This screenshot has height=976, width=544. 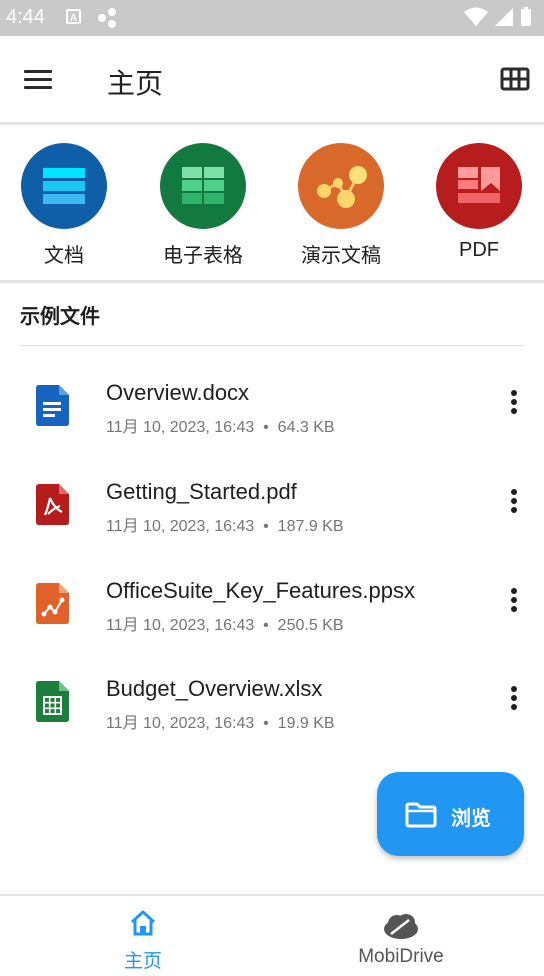 What do you see at coordinates (203, 186) in the screenshot?
I see `spreadsheet-icon` at bounding box center [203, 186].